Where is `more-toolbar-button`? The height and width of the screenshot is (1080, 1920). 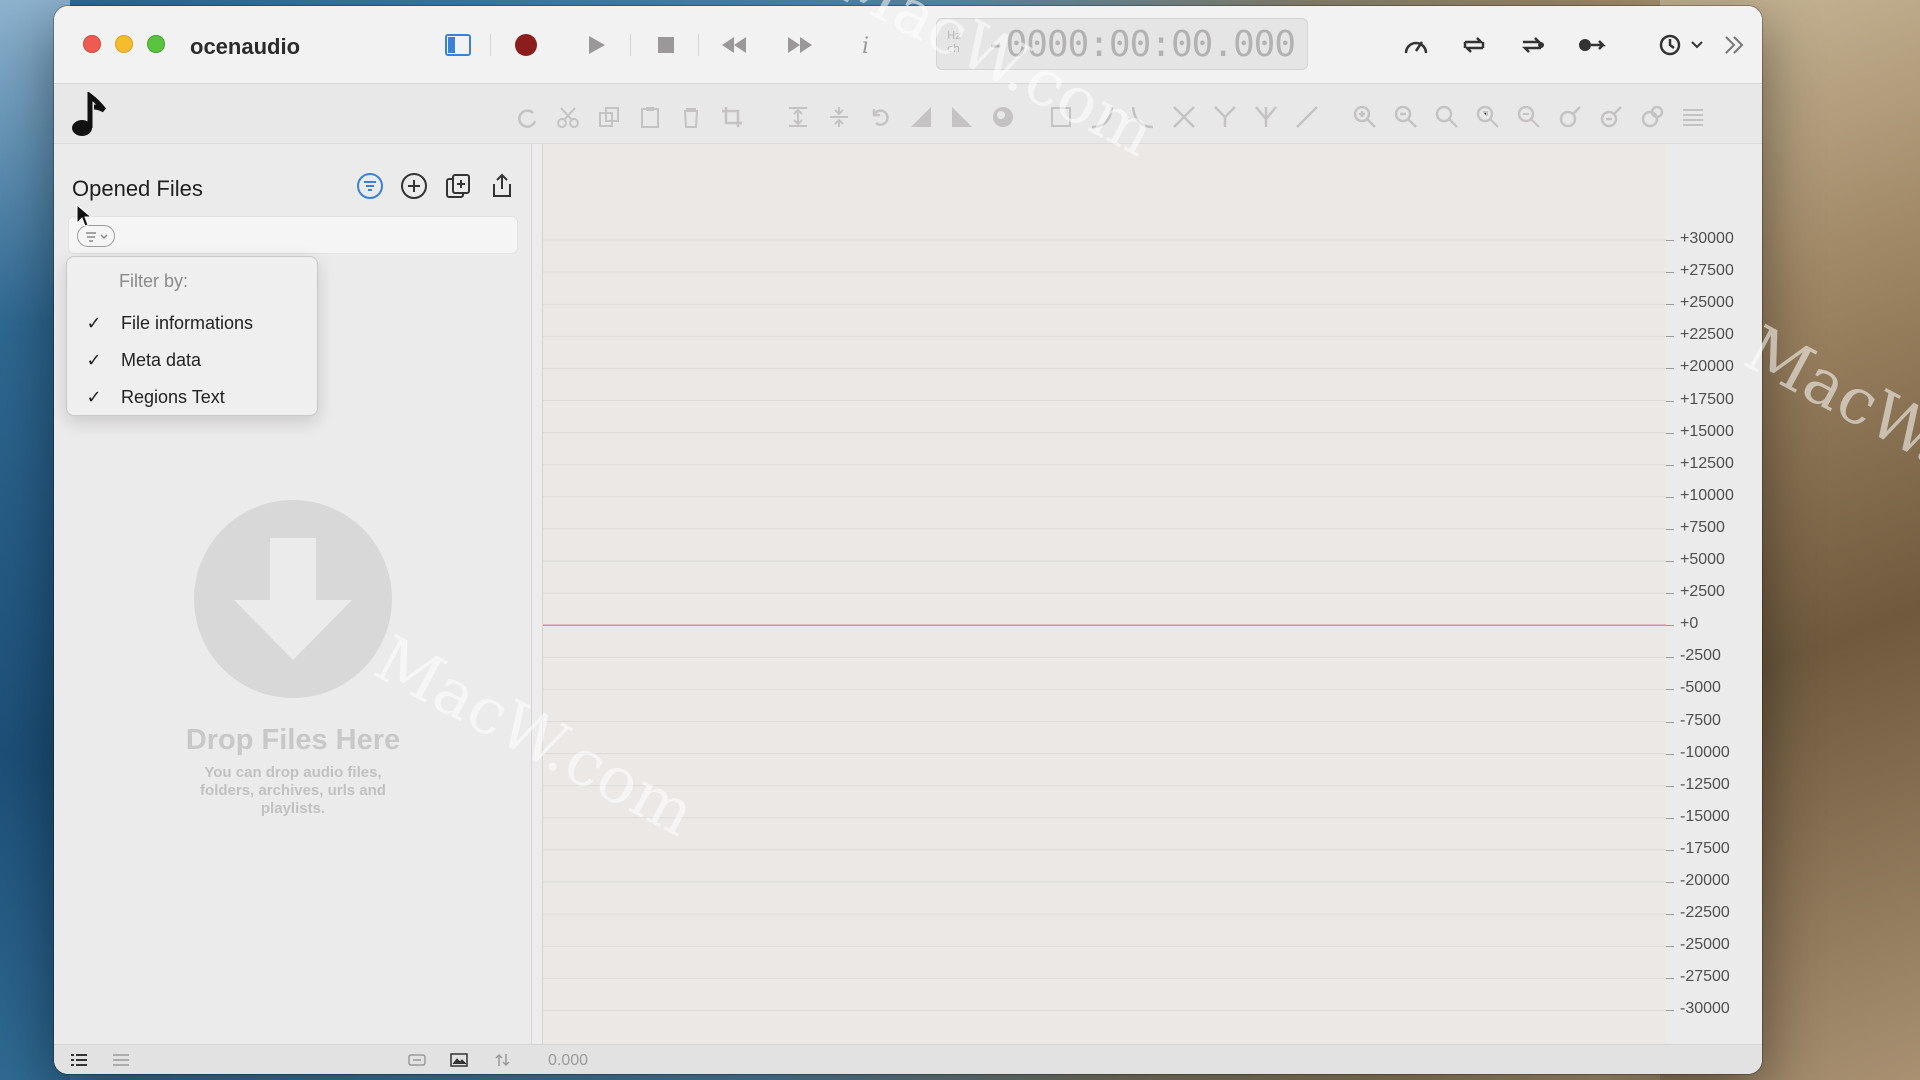
more-toolbar-button is located at coordinates (1734, 45).